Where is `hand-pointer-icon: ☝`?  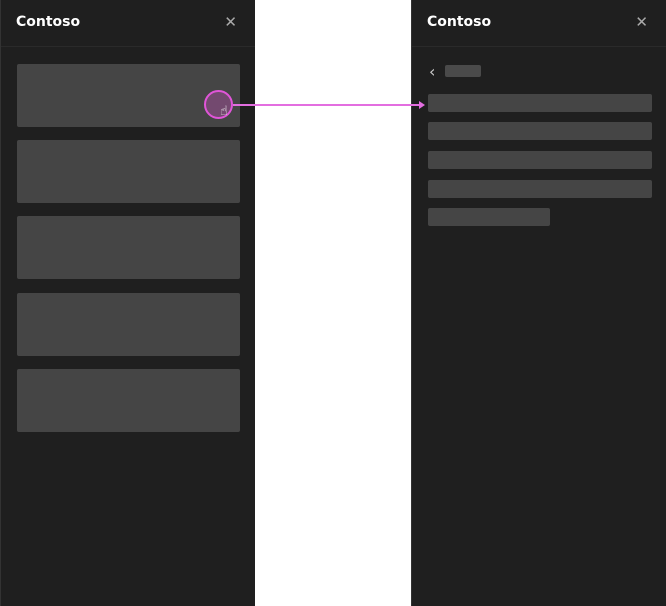
hand-pointer-icon: ☝ is located at coordinates (224, 111).